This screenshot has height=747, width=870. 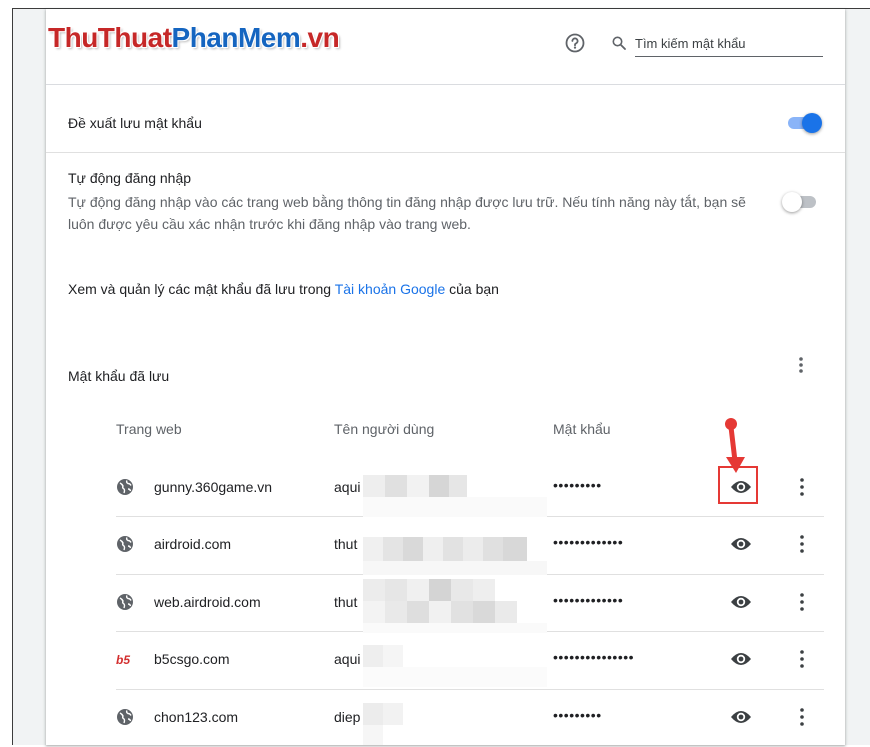 I want to click on offer-save-label: Đề xuất lưu mật khẩu, so click(x=135, y=123).